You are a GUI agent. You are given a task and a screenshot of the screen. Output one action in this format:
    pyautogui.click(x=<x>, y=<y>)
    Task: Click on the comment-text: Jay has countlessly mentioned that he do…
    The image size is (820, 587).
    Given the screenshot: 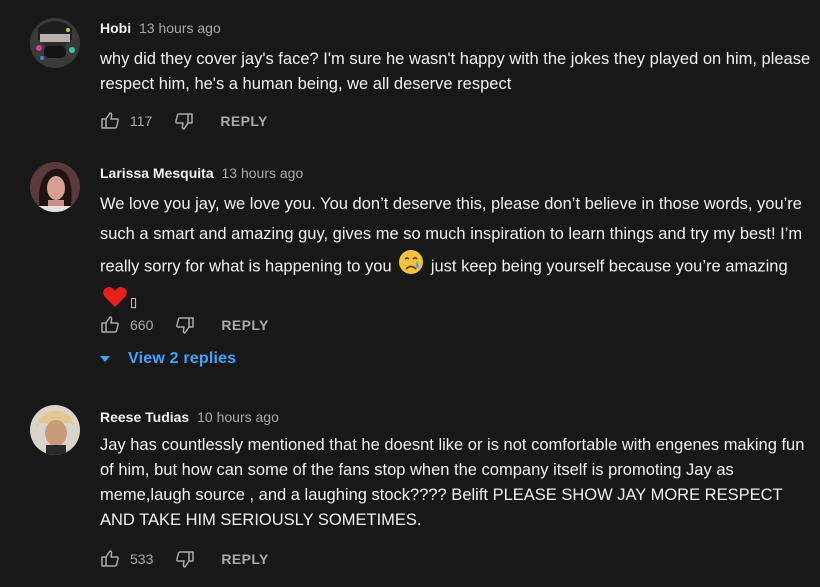 What is the action you would take?
    pyautogui.click(x=452, y=482)
    